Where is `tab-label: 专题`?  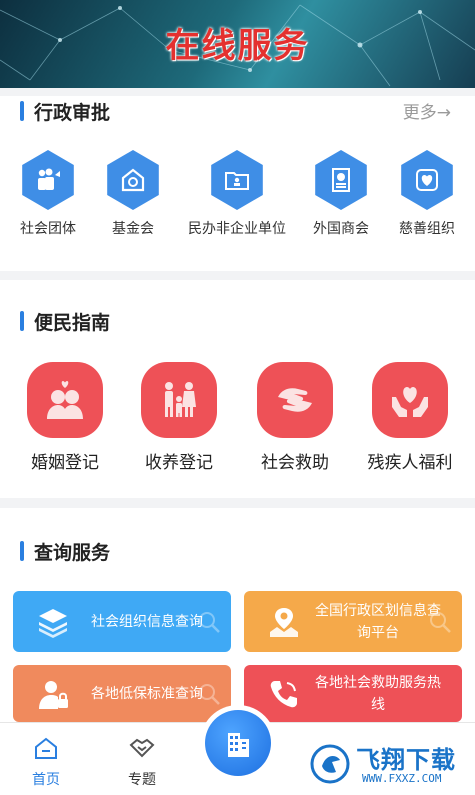 tab-label: 专题 is located at coordinates (142, 780).